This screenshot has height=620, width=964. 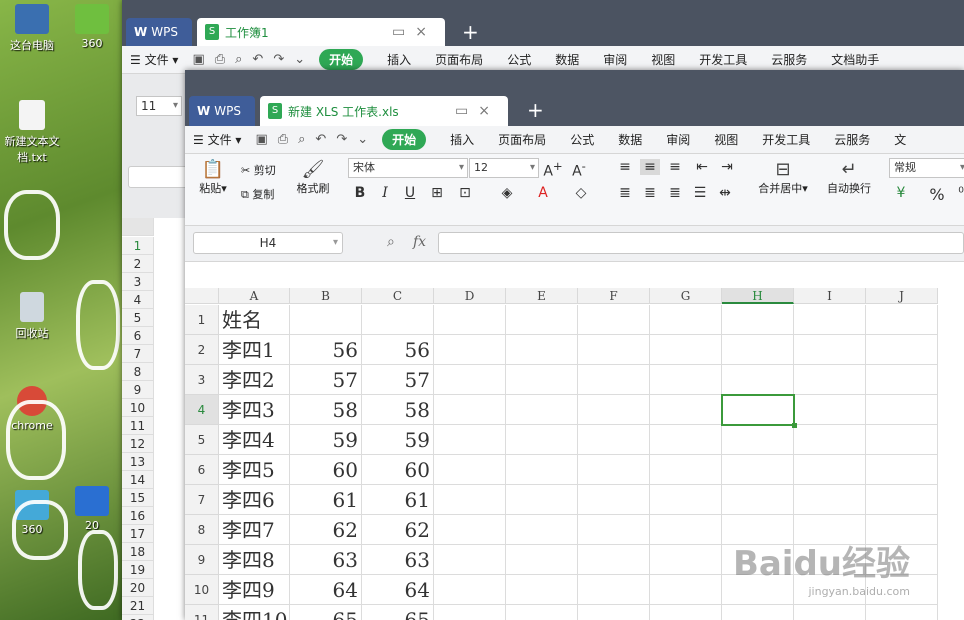 I want to click on row-header: 9, so click(x=202, y=560).